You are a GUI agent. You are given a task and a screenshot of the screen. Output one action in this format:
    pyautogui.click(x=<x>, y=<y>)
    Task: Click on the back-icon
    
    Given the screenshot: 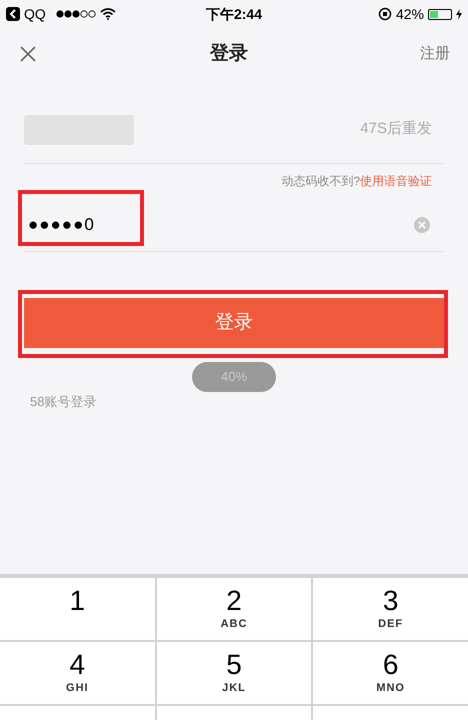 What is the action you would take?
    pyautogui.click(x=13, y=14)
    